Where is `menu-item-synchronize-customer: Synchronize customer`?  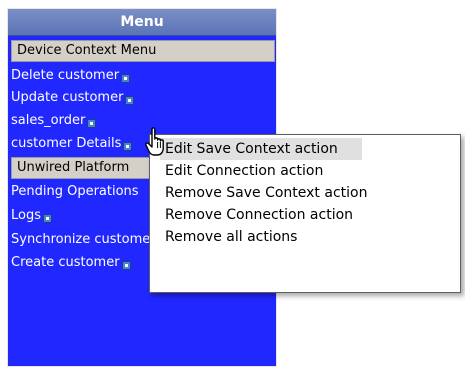 menu-item-synchronize-customer: Synchronize customer is located at coordinates (89, 240).